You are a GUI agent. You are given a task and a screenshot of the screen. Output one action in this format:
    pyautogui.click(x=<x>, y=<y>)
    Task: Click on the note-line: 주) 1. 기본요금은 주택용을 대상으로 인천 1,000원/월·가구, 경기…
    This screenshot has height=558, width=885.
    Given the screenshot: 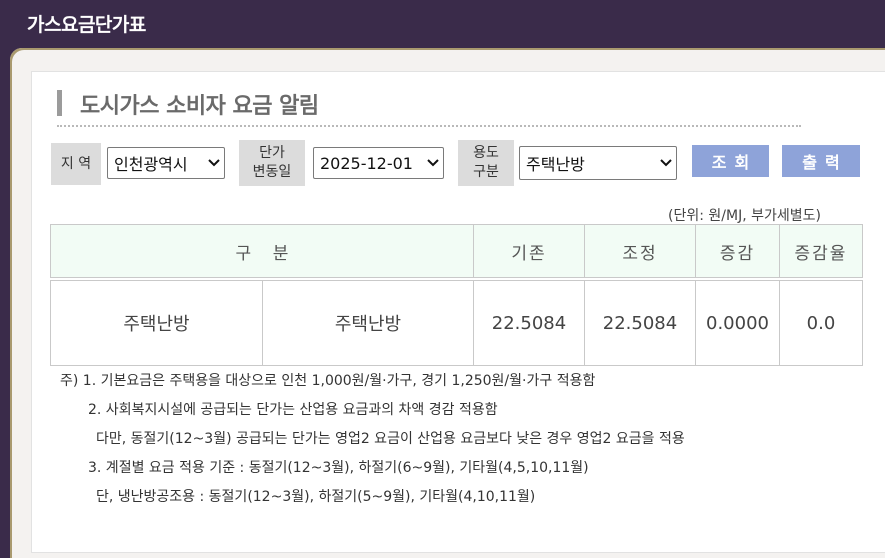 What is the action you would take?
    pyautogui.click(x=328, y=381)
    